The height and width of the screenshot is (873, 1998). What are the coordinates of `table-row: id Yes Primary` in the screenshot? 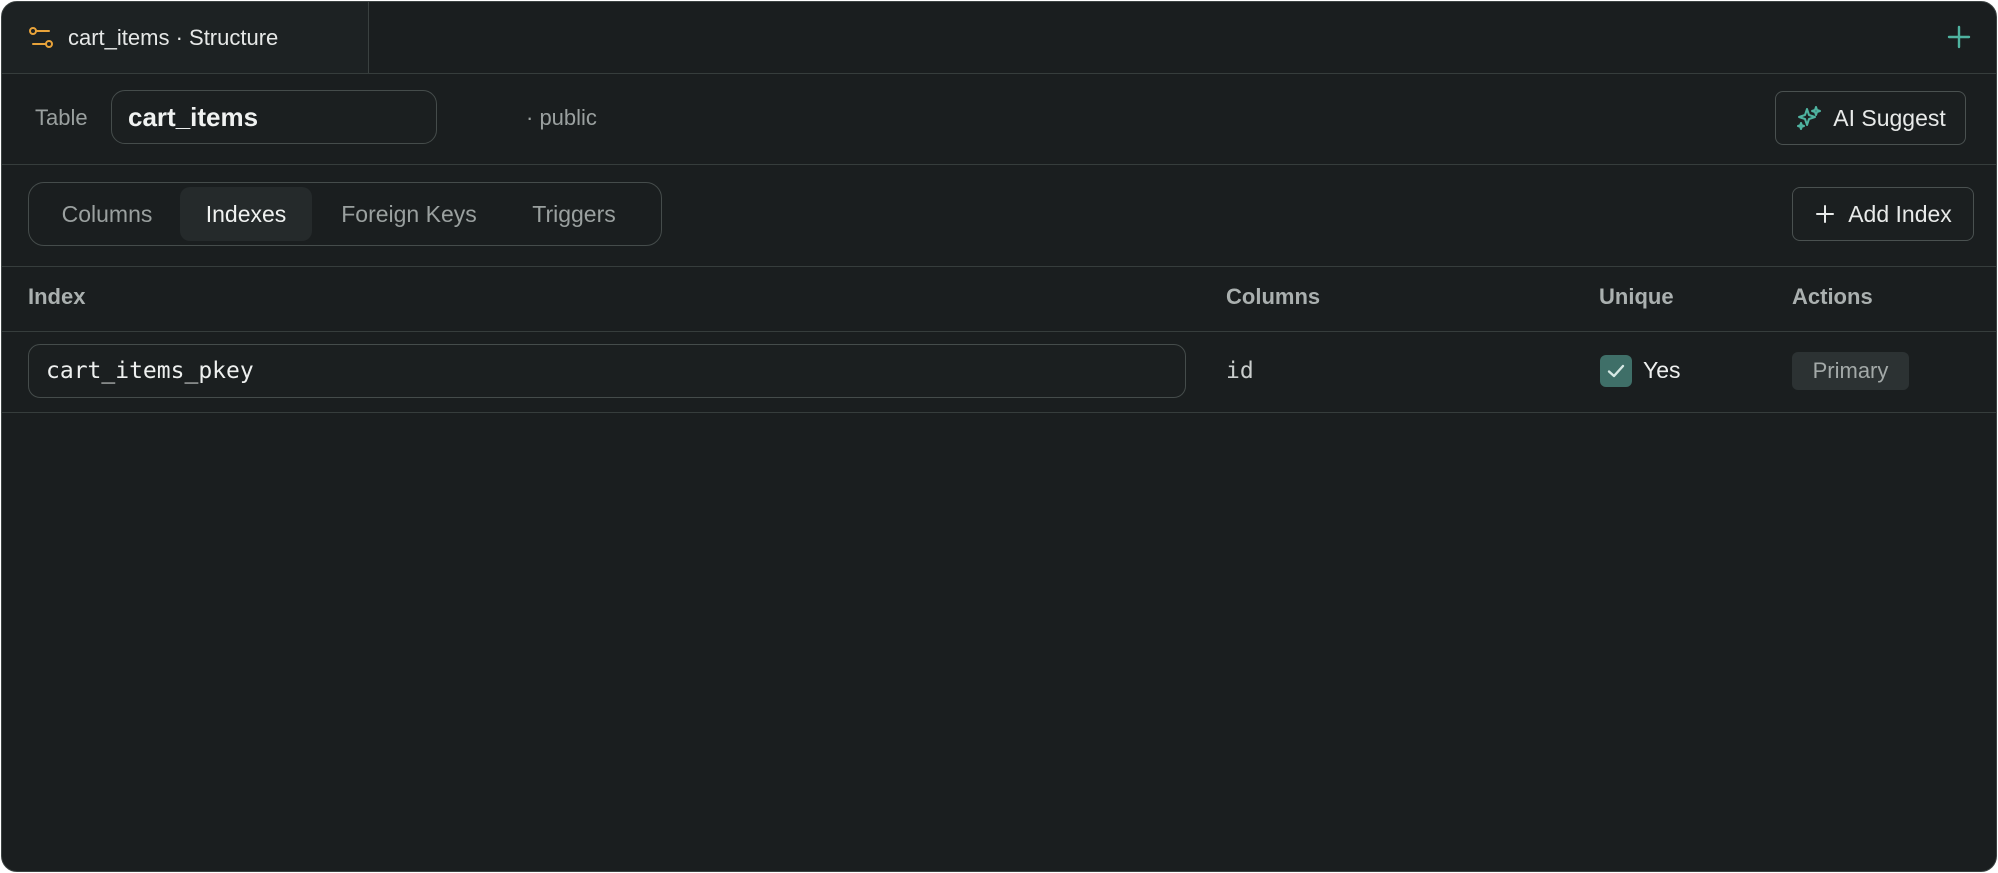 It's located at (999, 372).